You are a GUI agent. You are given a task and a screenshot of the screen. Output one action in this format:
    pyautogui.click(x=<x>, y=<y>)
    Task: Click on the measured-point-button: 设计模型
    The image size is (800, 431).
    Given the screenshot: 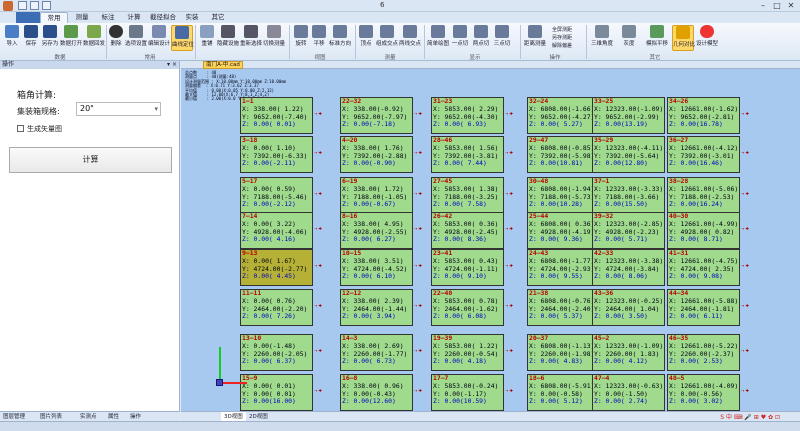 What is the action you would take?
    pyautogui.click(x=707, y=38)
    